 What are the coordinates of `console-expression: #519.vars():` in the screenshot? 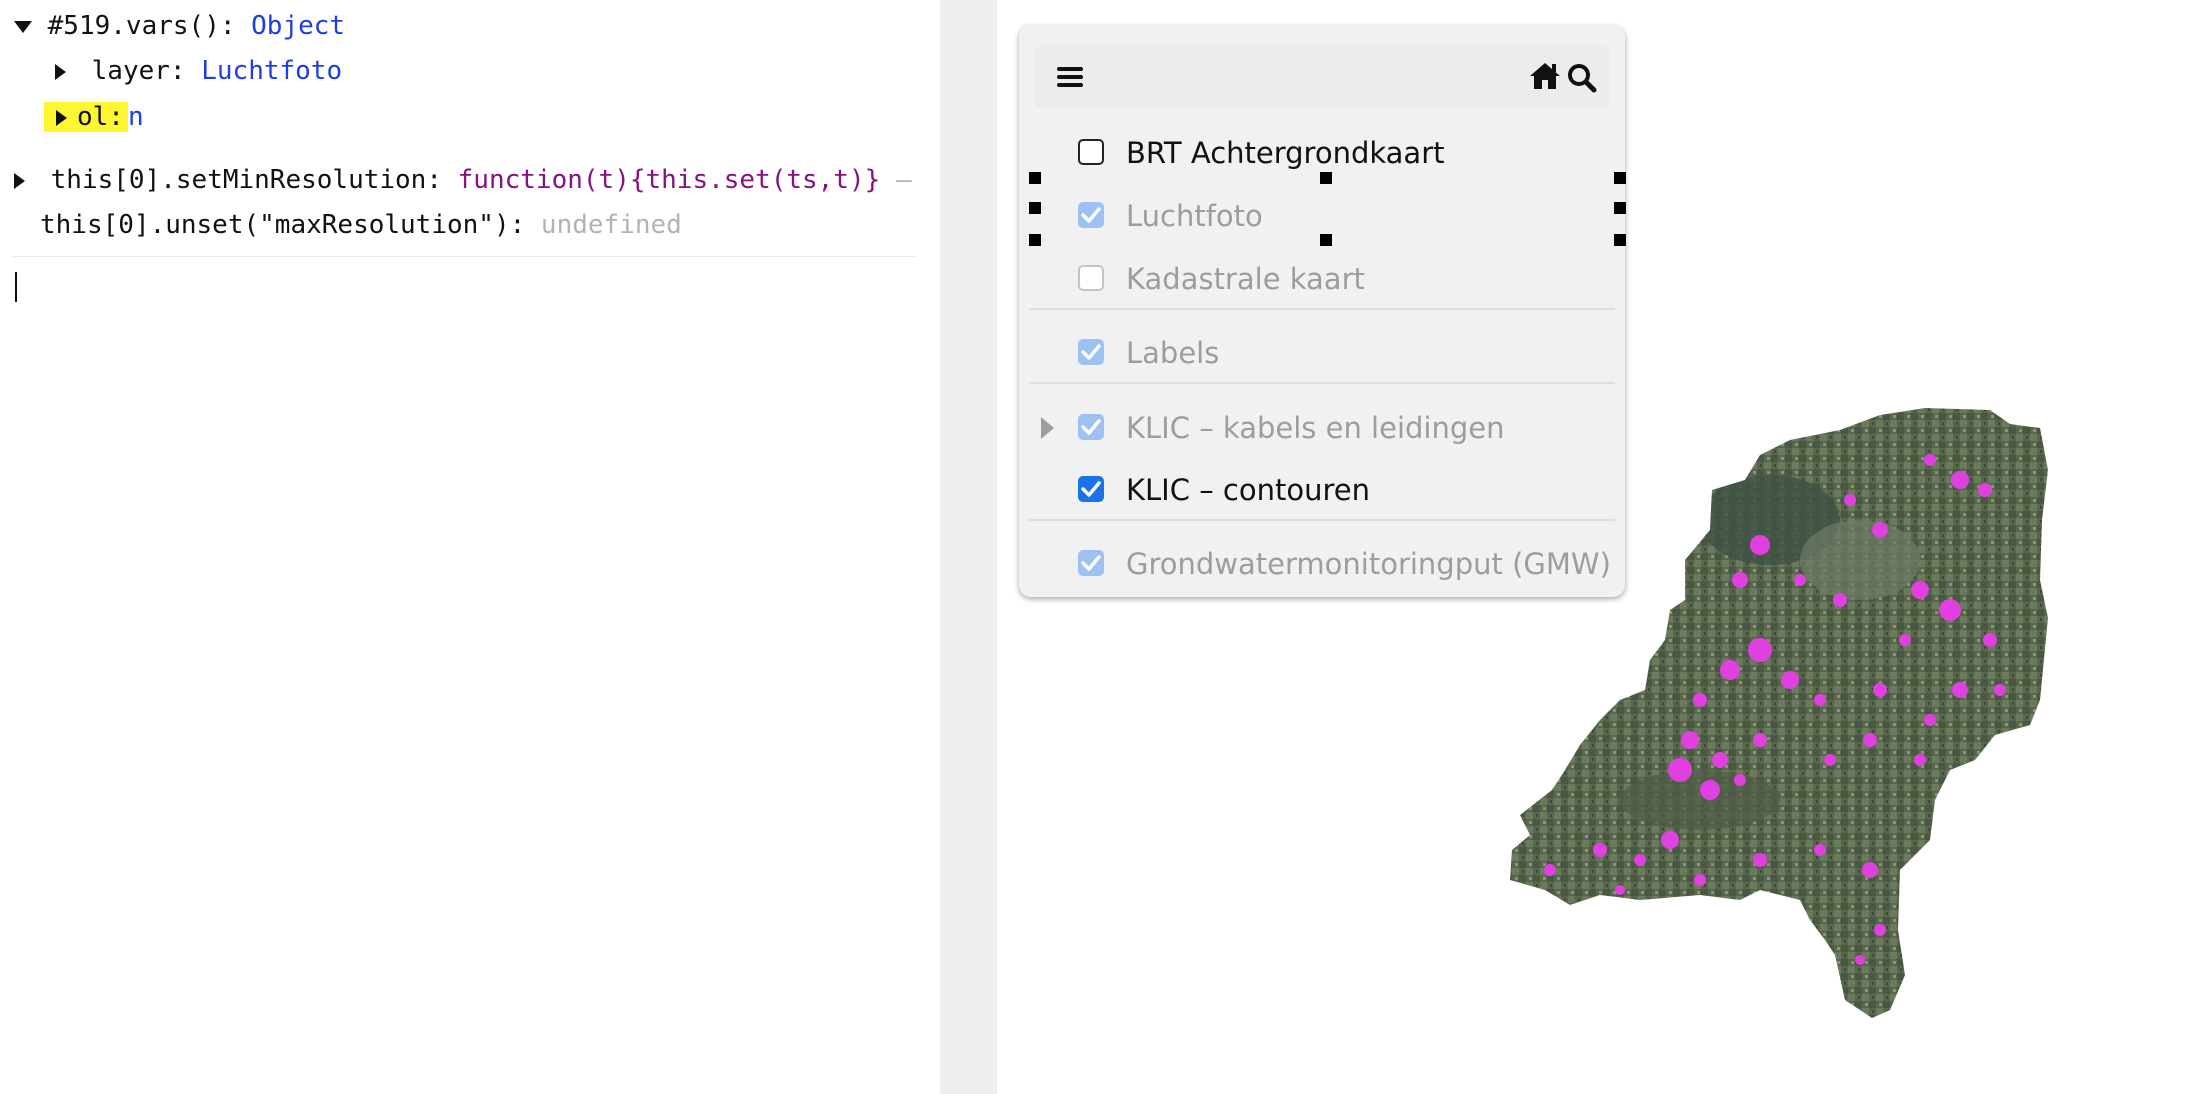 It's located at (141, 26).